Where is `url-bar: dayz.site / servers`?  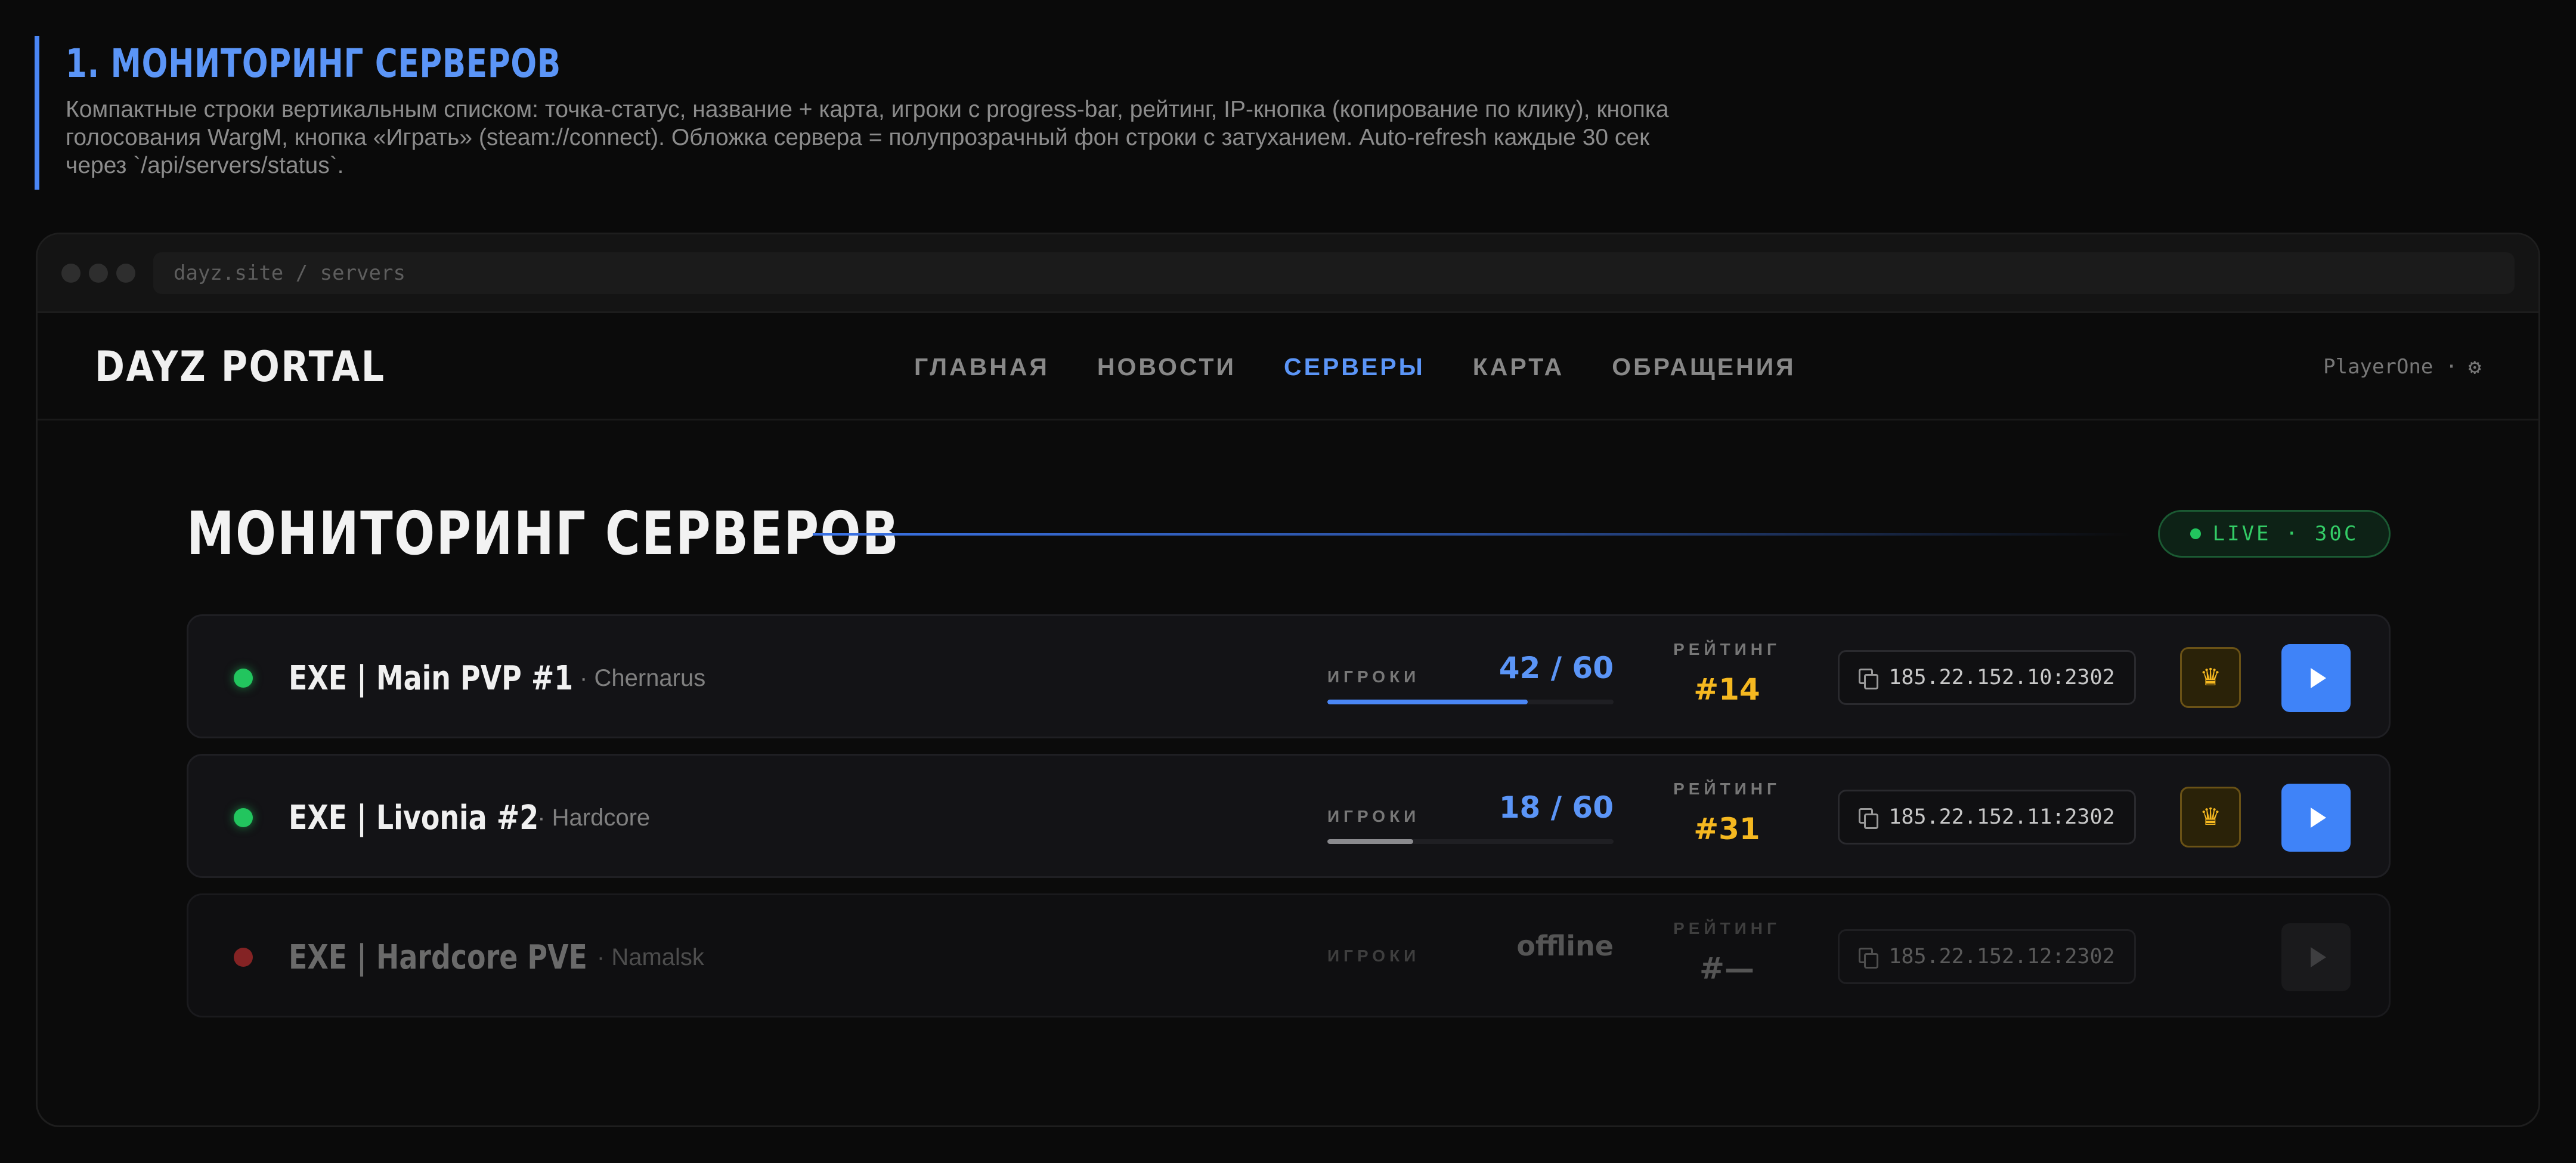
url-bar: dayz.site / servers is located at coordinates (1334, 273).